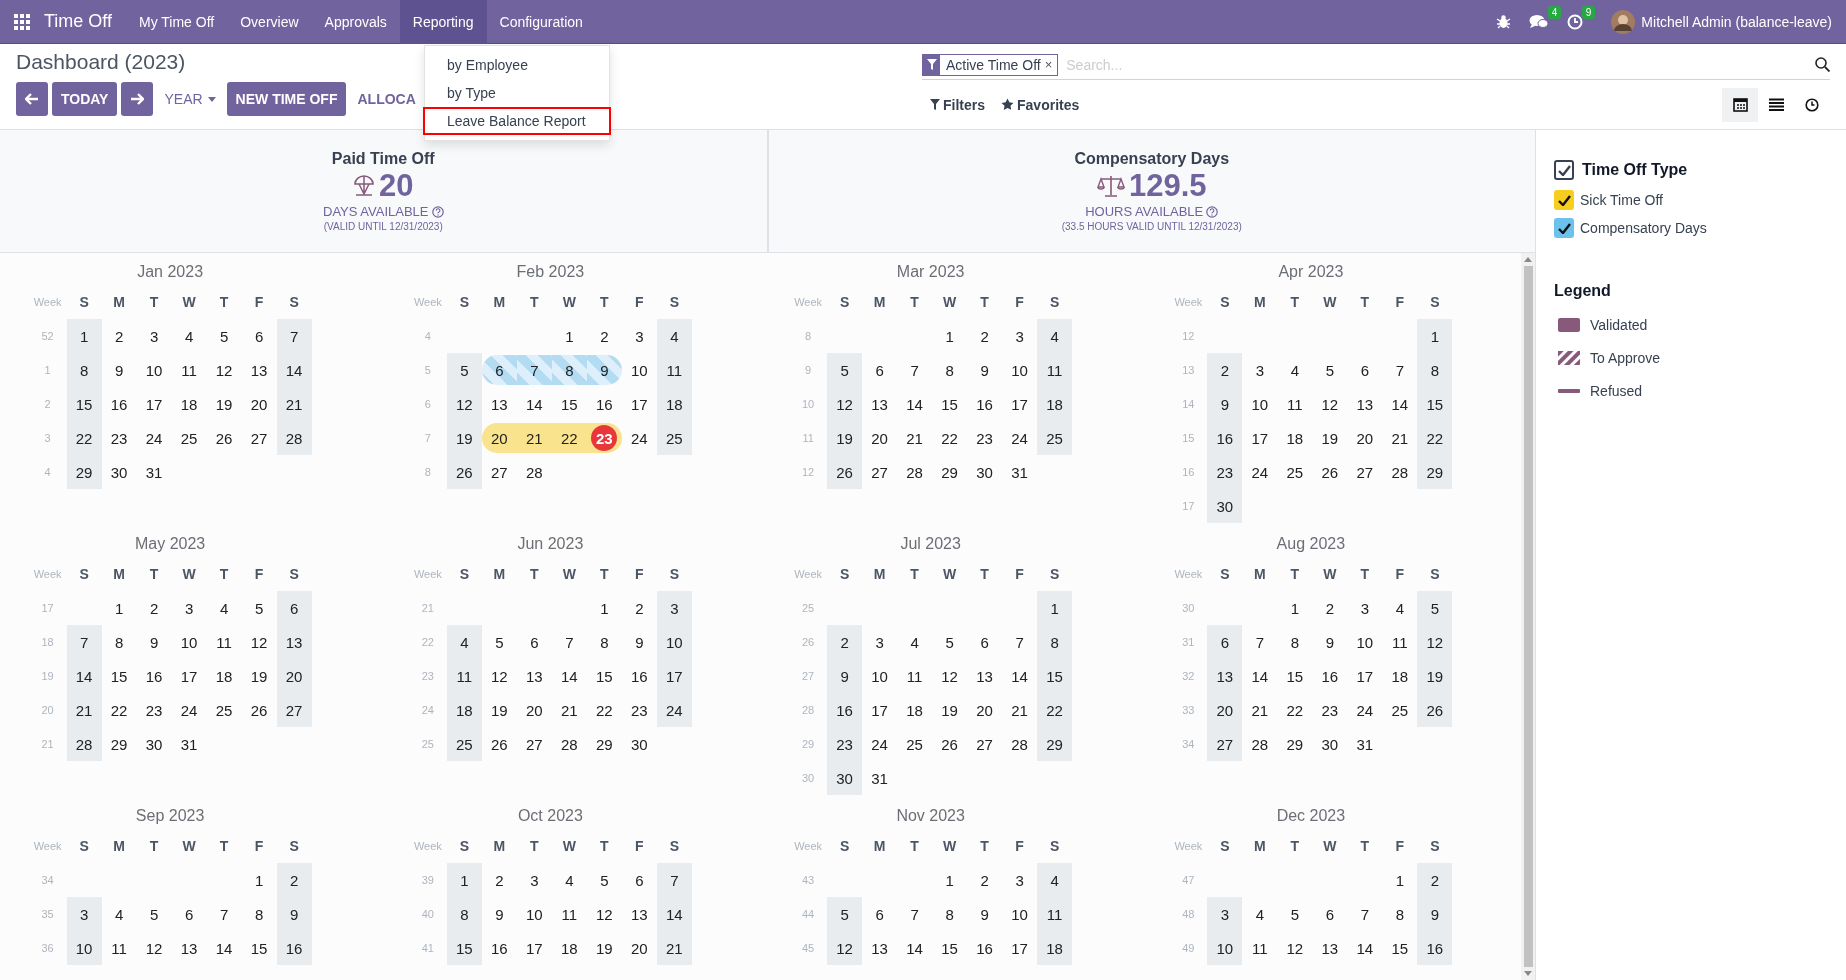 Image resolution: width=1846 pixels, height=980 pixels. I want to click on bug-icon, so click(1504, 21).